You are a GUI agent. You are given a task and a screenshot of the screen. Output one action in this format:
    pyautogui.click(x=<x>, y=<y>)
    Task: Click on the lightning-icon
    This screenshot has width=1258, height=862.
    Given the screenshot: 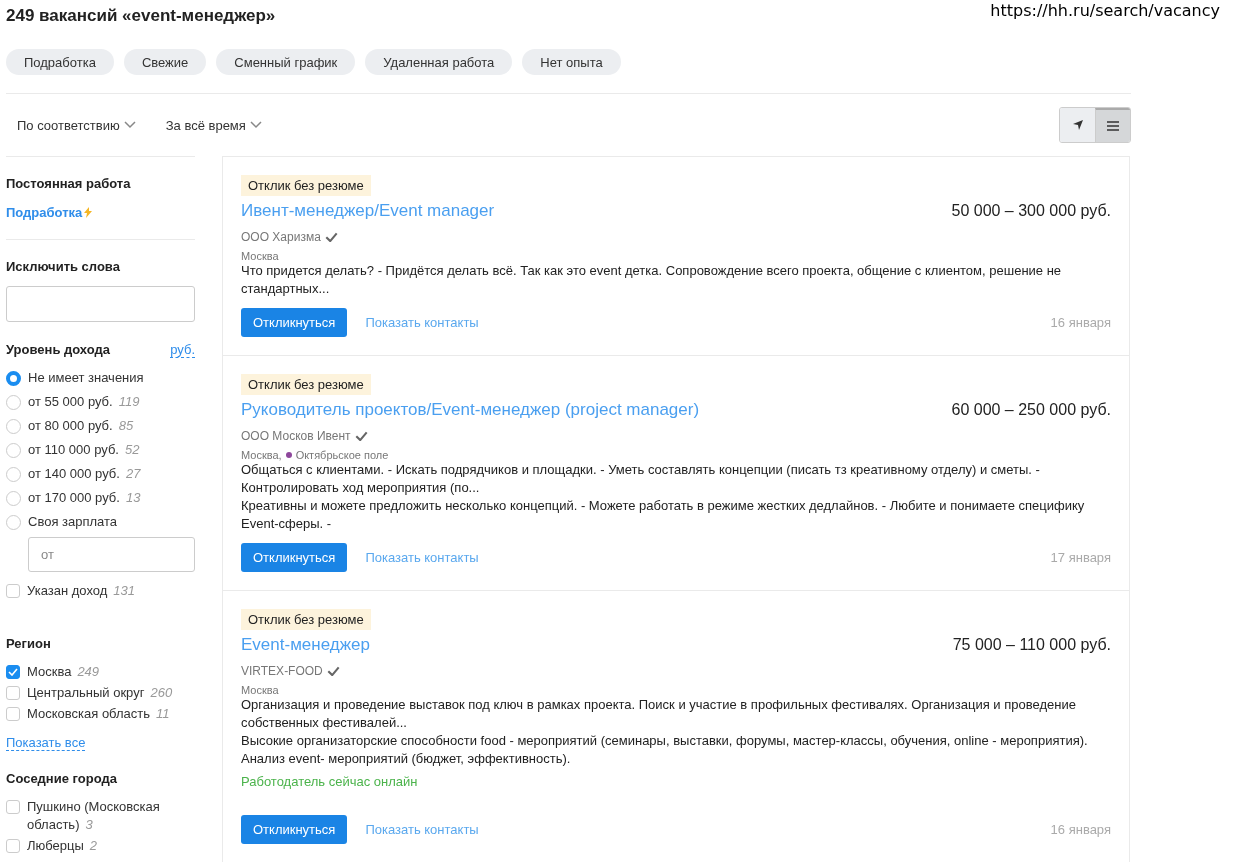 What is the action you would take?
    pyautogui.click(x=88, y=212)
    